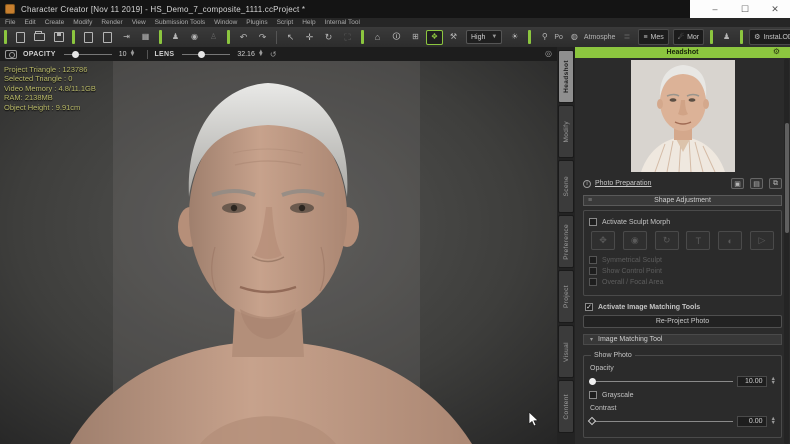 Image resolution: width=790 pixels, height=444 pixels. Describe the element at coordinates (653, 37) in the screenshot. I see `mesh-mode-button: ≡ Mes` at that location.